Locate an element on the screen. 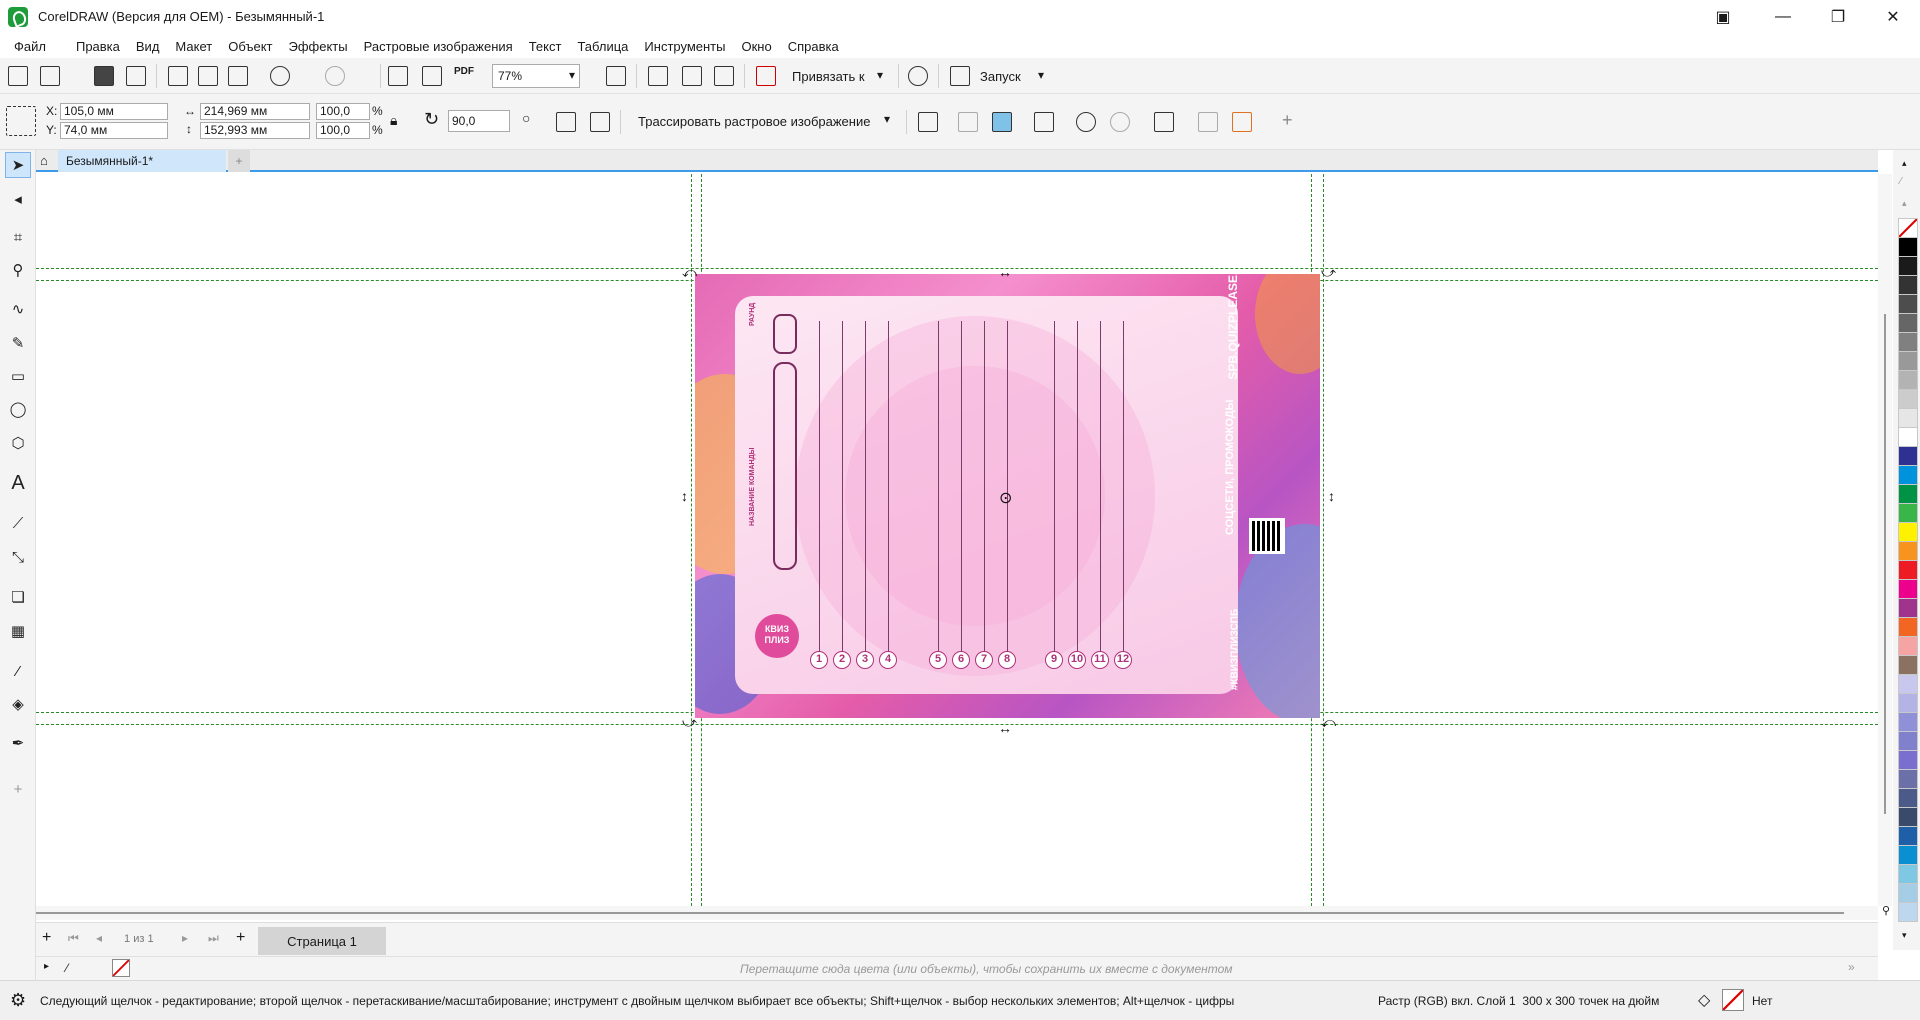  add-icon: + is located at coordinates (1287, 120).